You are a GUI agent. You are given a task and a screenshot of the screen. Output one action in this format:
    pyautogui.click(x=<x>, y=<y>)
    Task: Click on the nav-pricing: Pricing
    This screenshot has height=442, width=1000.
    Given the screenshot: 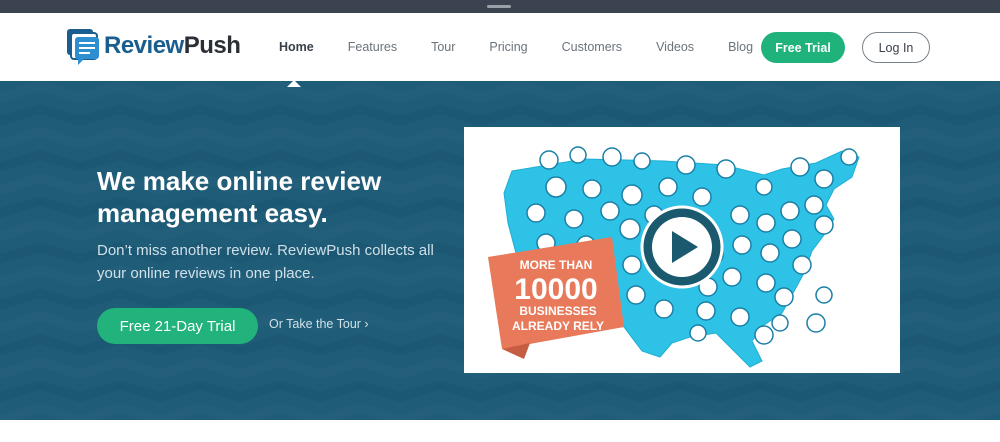 What is the action you would take?
    pyautogui.click(x=508, y=47)
    